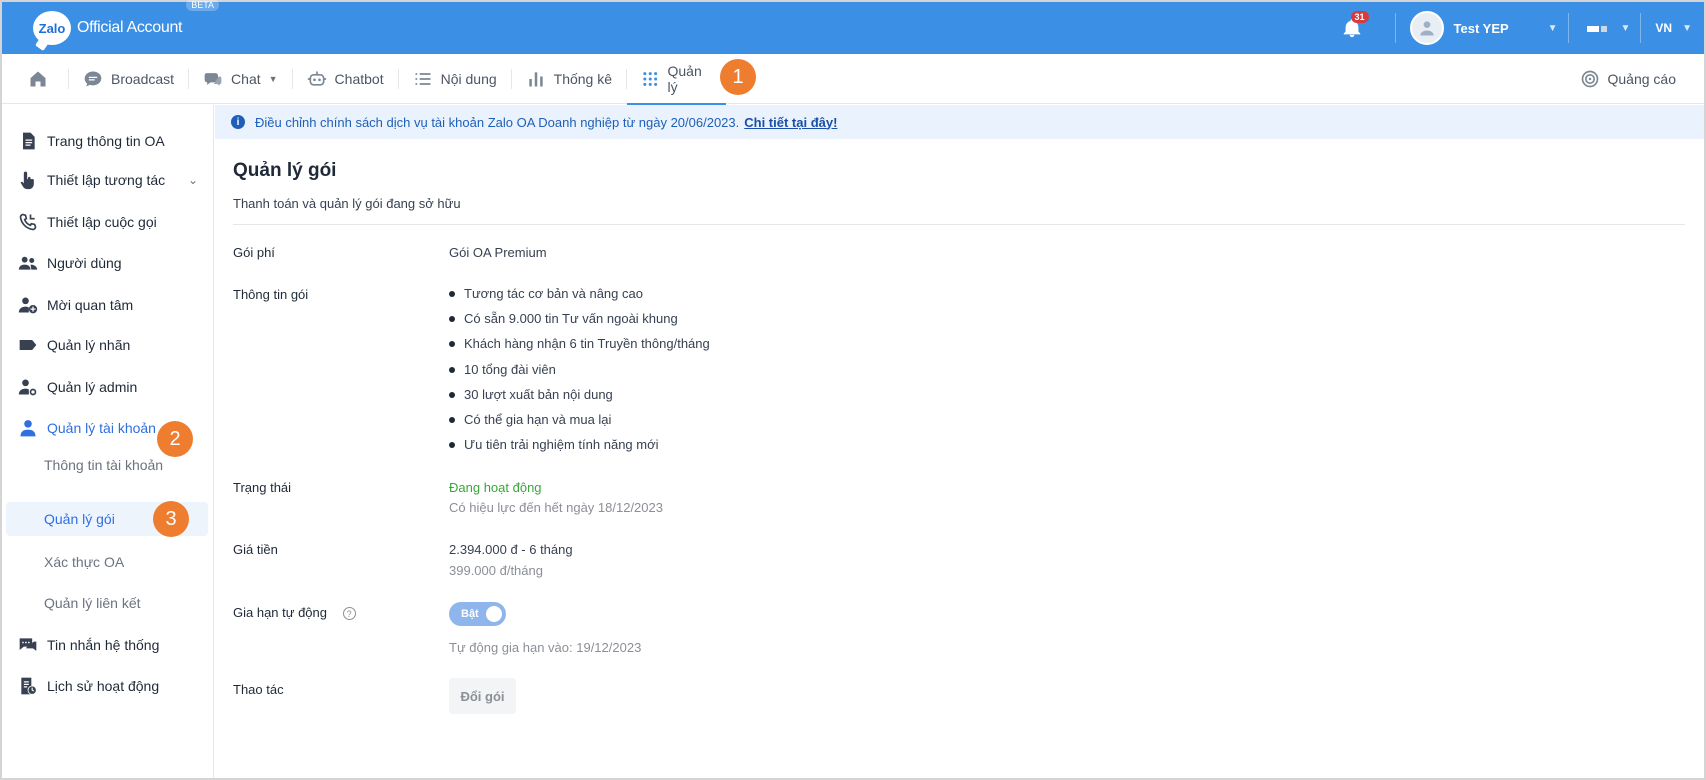 This screenshot has height=780, width=1706. I want to click on document-icon, so click(29, 141).